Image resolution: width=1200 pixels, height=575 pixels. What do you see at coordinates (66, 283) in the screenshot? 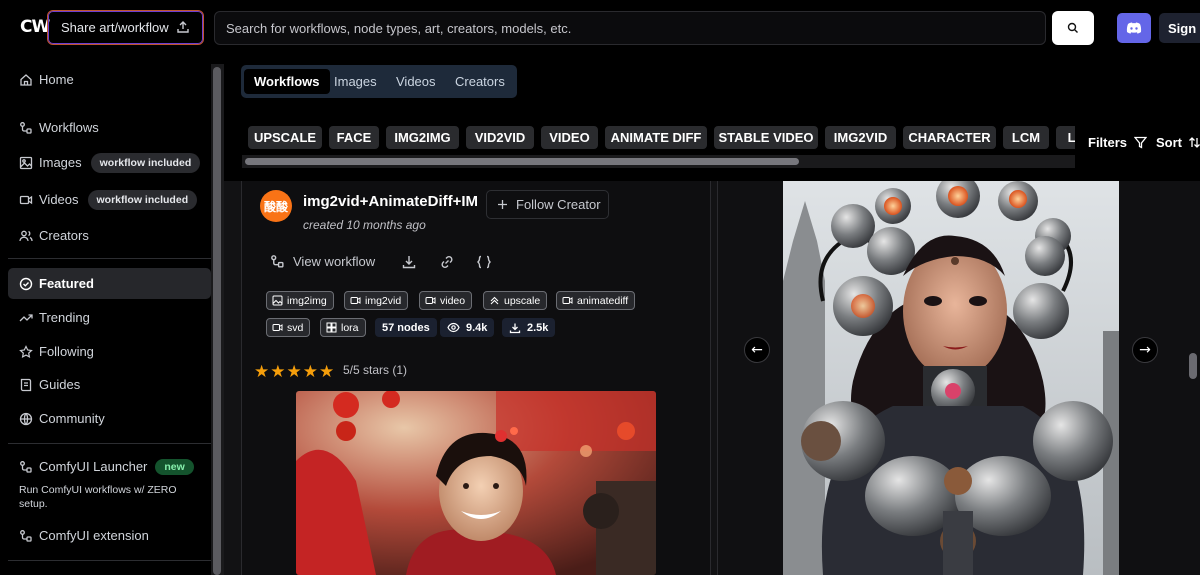
I see `sidebar-item-label: Featured` at bounding box center [66, 283].